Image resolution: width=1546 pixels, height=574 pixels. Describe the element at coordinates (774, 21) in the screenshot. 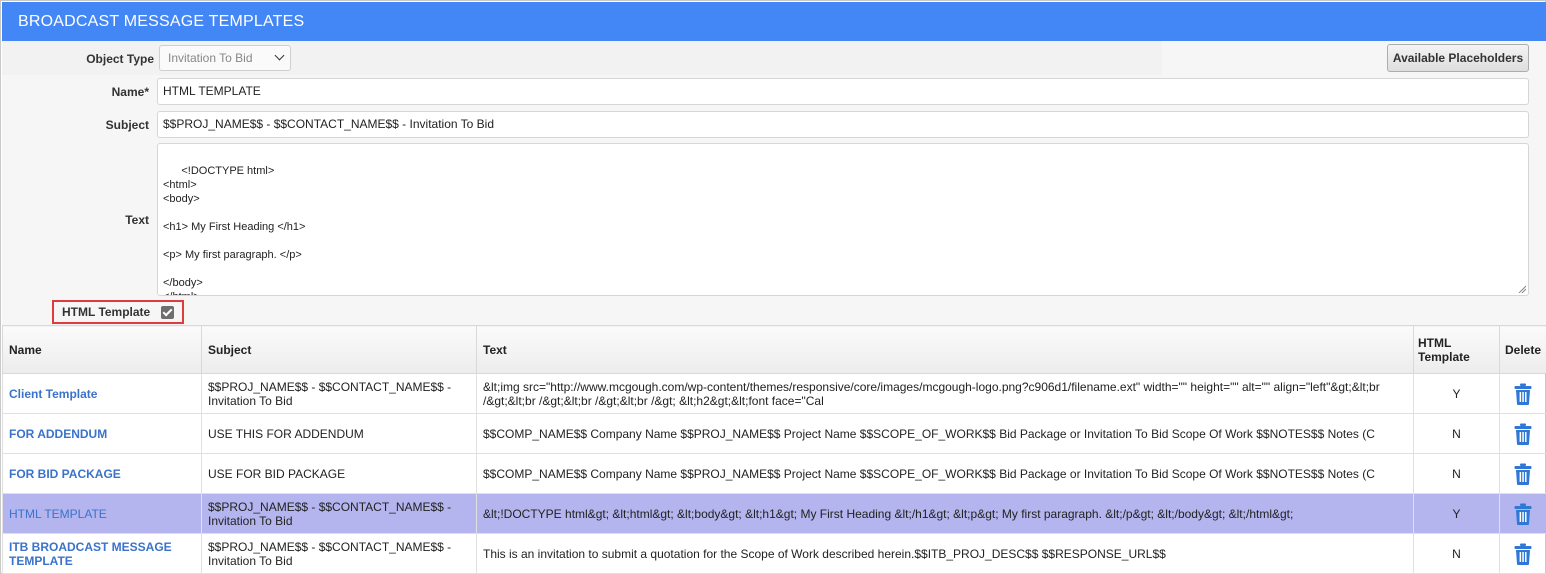

I see `window-title: BROADCAST MESSAGE TEMPLATES` at that location.